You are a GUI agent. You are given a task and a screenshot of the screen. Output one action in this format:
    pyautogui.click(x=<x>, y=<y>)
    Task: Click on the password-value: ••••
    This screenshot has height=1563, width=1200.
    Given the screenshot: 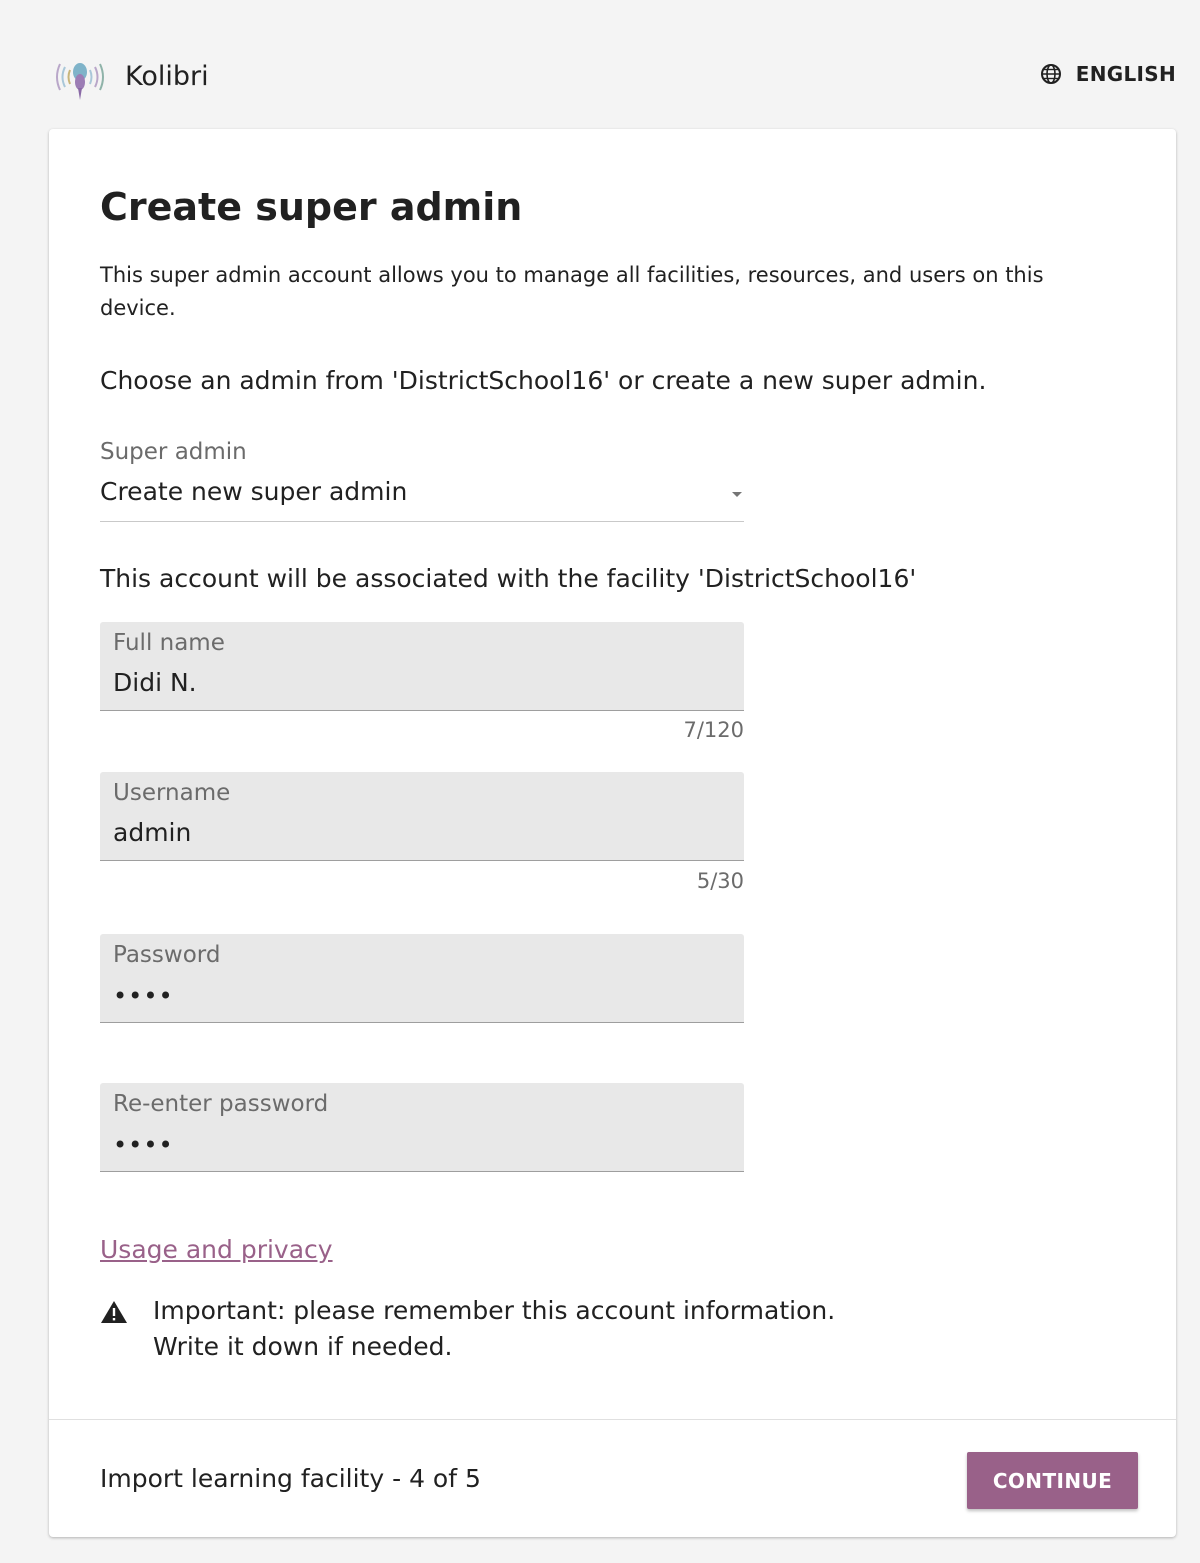 What is the action you would take?
    pyautogui.click(x=143, y=996)
    